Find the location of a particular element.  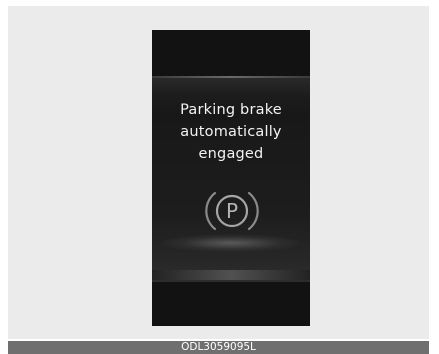

parking-brake-icon: P is located at coordinates (232, 211).